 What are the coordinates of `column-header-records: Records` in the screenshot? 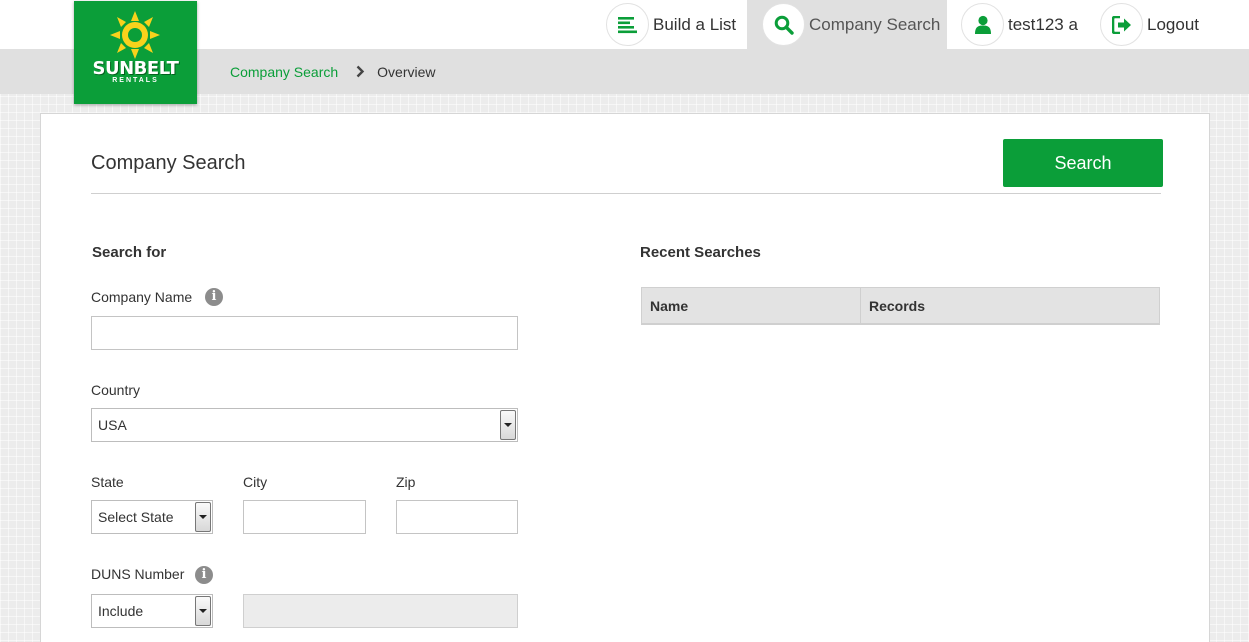 It's located at (1010, 306).